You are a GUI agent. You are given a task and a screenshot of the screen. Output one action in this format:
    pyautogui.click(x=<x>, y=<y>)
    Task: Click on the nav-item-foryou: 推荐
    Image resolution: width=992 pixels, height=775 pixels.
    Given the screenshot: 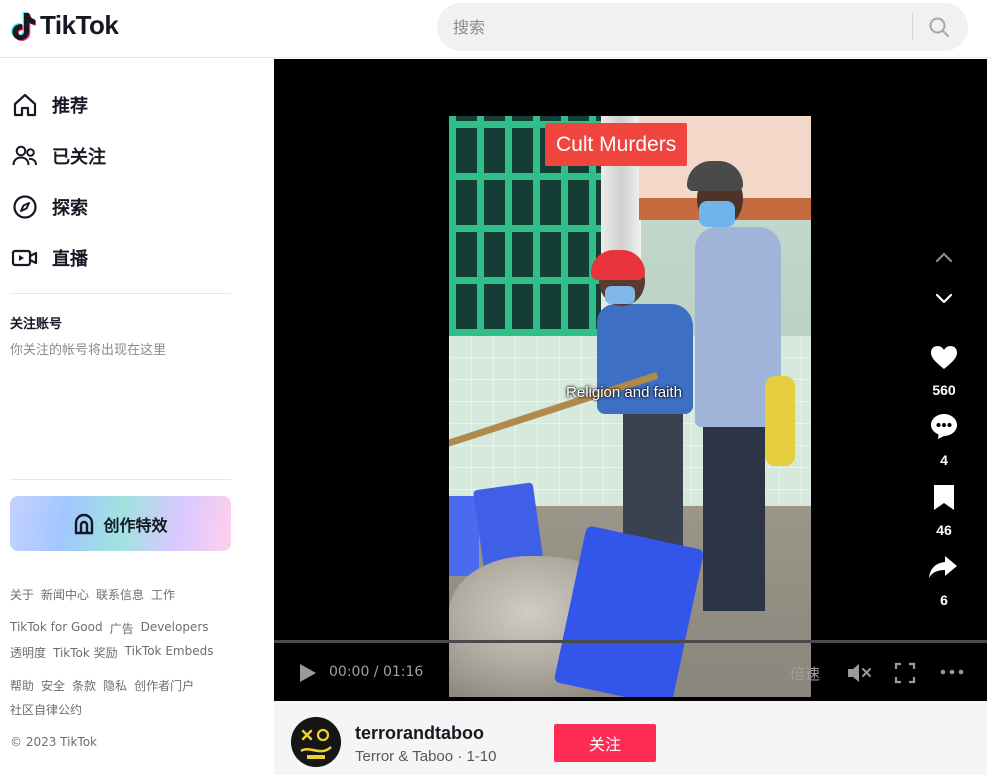 What is the action you would take?
    pyautogui.click(x=125, y=105)
    